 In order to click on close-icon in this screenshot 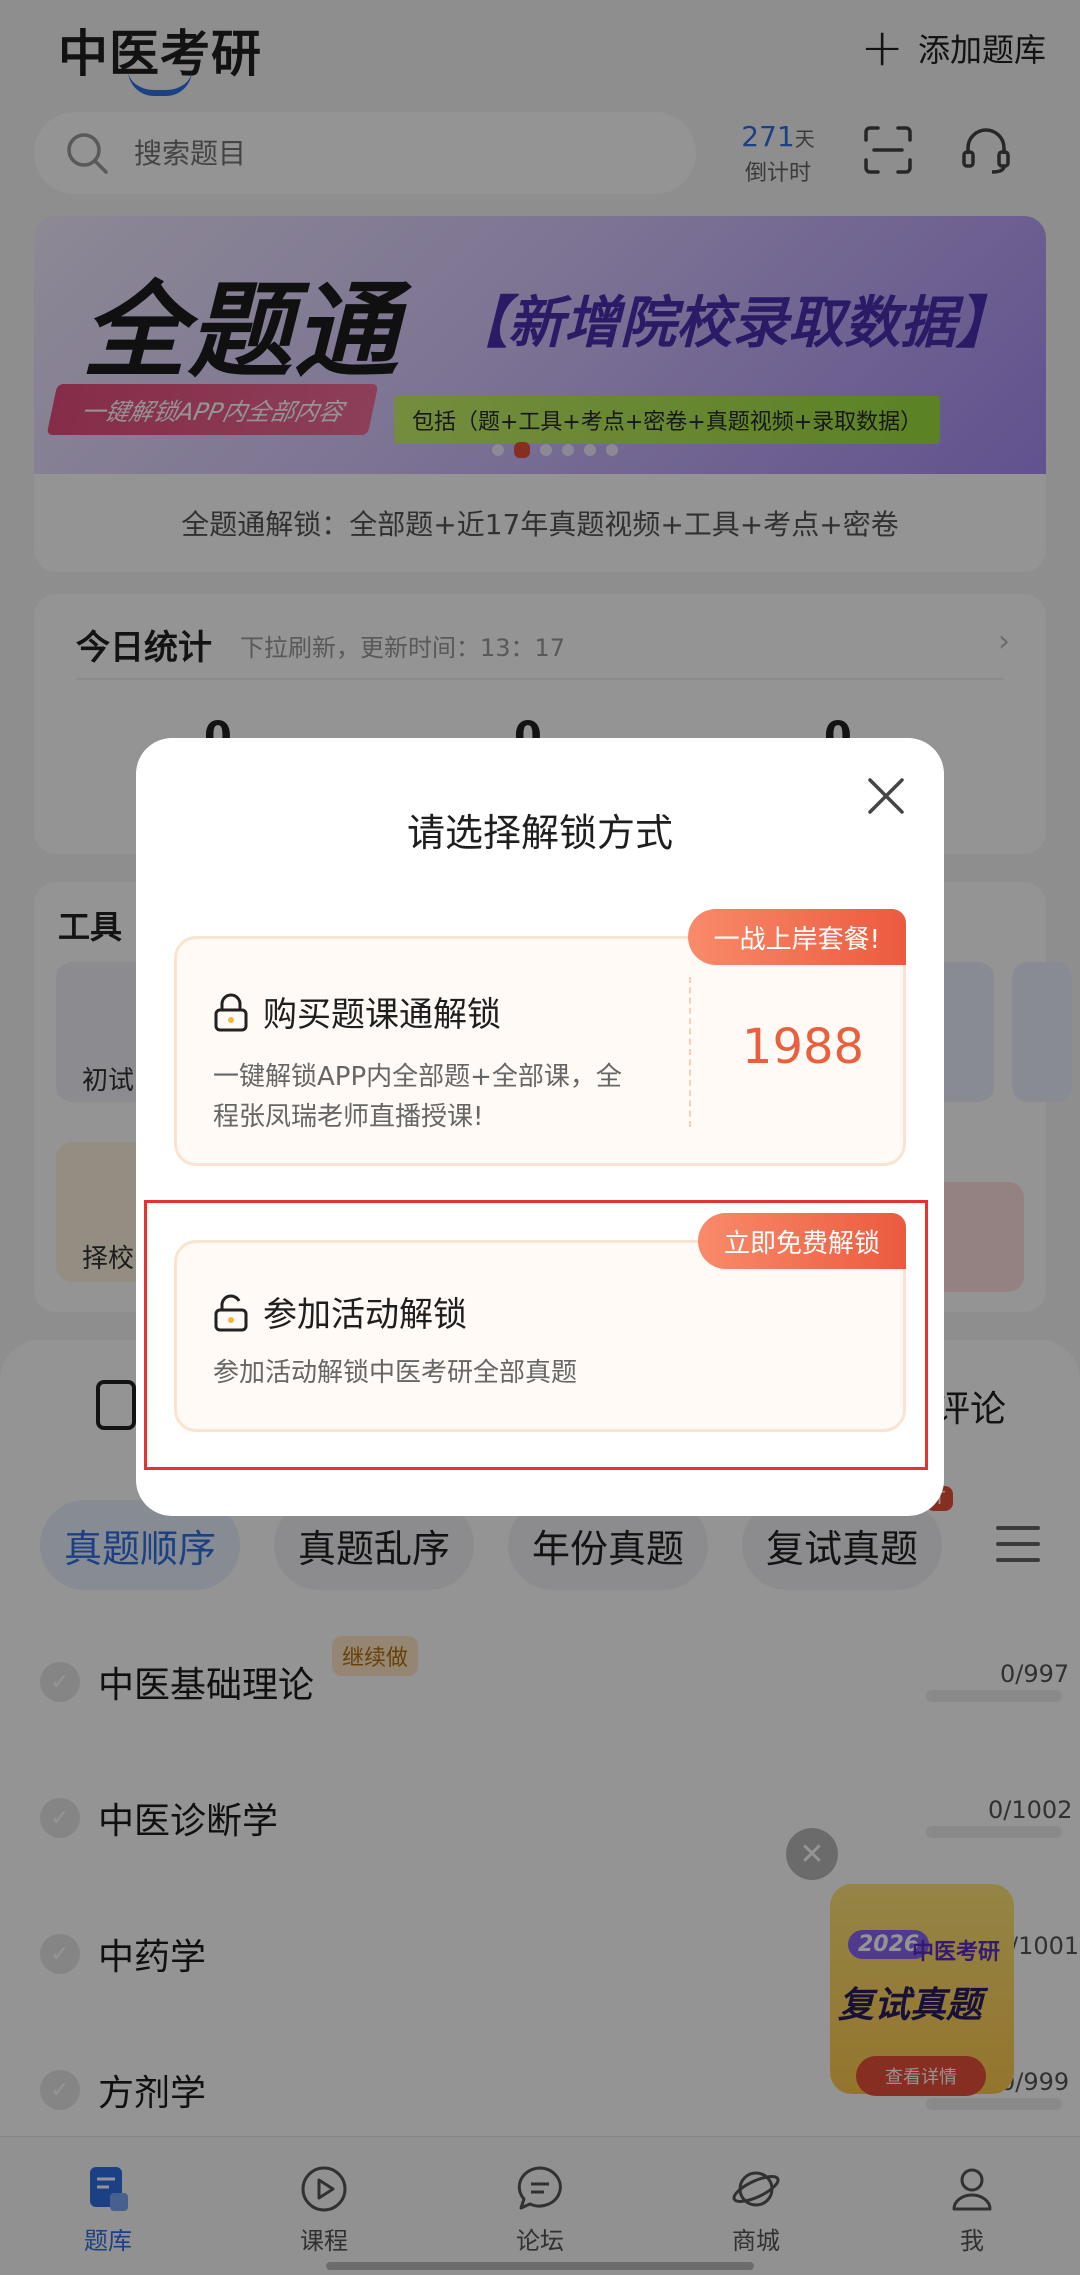, I will do `click(886, 796)`.